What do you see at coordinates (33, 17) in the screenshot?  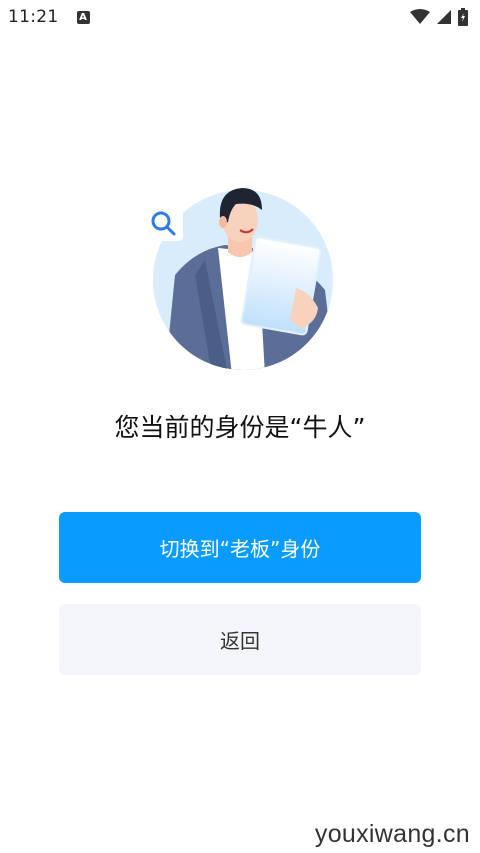 I see `status-time: 11:21` at bounding box center [33, 17].